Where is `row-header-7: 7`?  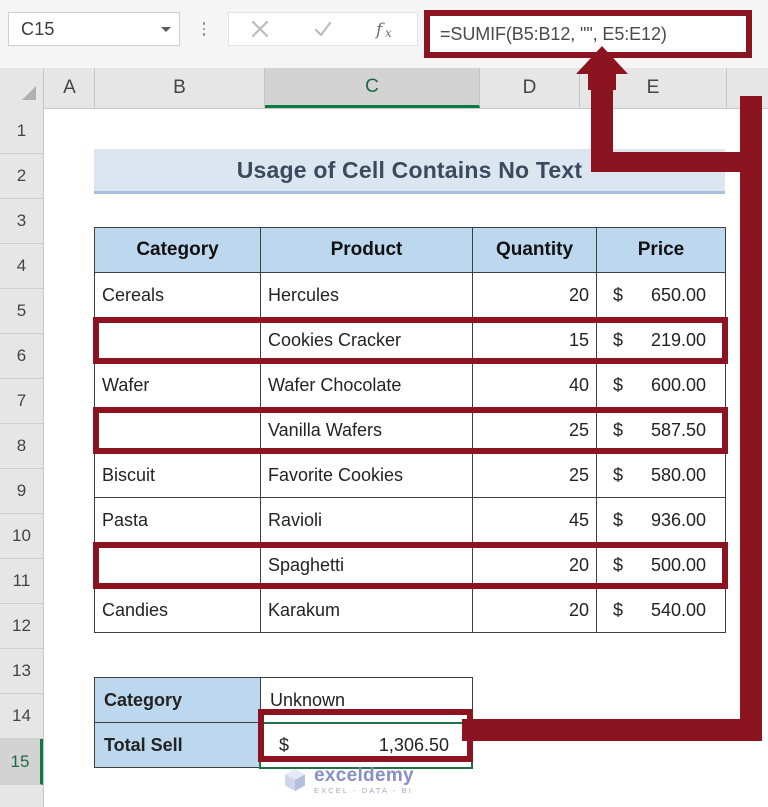
row-header-7: 7 is located at coordinates (21, 401).